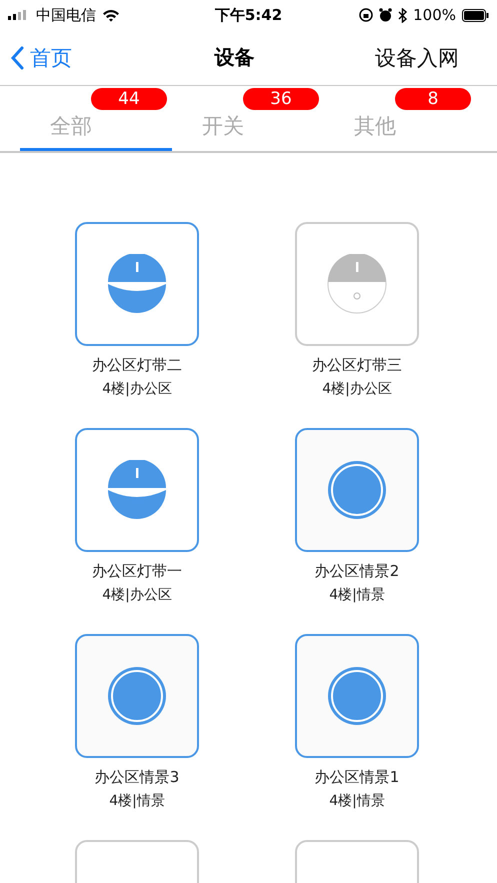 Image resolution: width=497 pixels, height=883 pixels. I want to click on alarm-icon, so click(385, 15).